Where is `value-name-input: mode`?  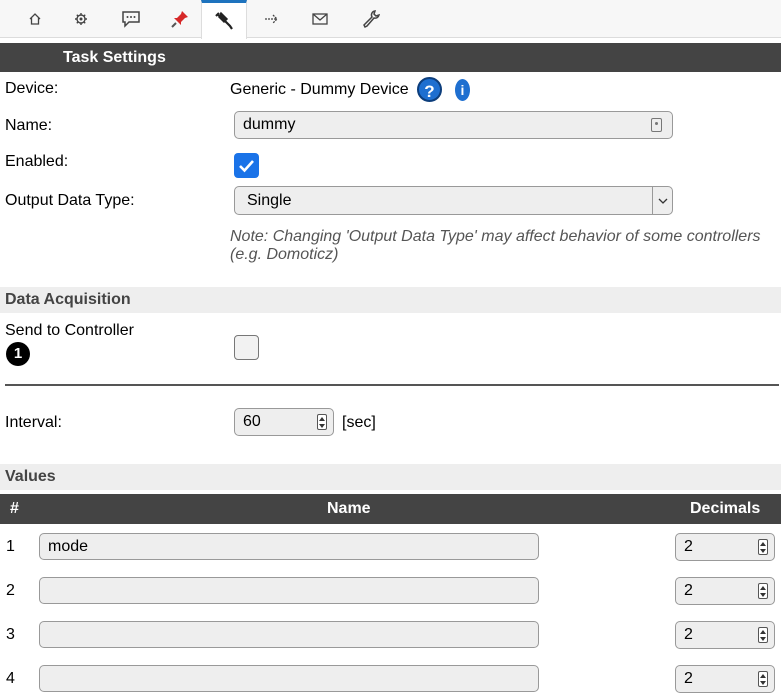
value-name-input: mode is located at coordinates (289, 546).